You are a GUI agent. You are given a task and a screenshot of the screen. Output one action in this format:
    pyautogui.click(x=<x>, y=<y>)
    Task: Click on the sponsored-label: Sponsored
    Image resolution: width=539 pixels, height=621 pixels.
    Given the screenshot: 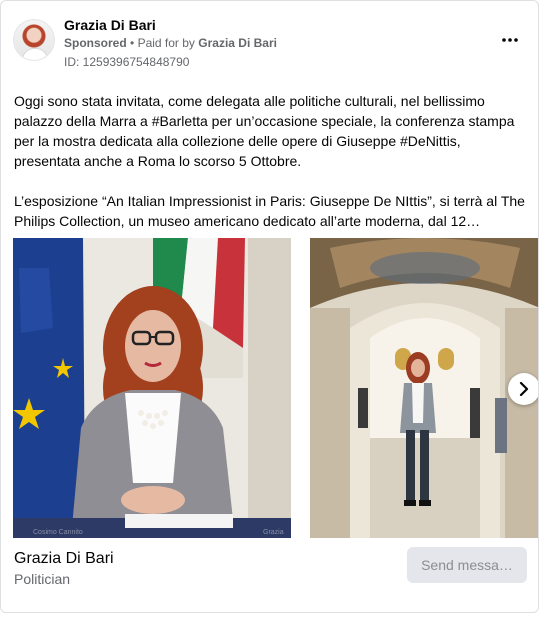 What is the action you would take?
    pyautogui.click(x=95, y=43)
    